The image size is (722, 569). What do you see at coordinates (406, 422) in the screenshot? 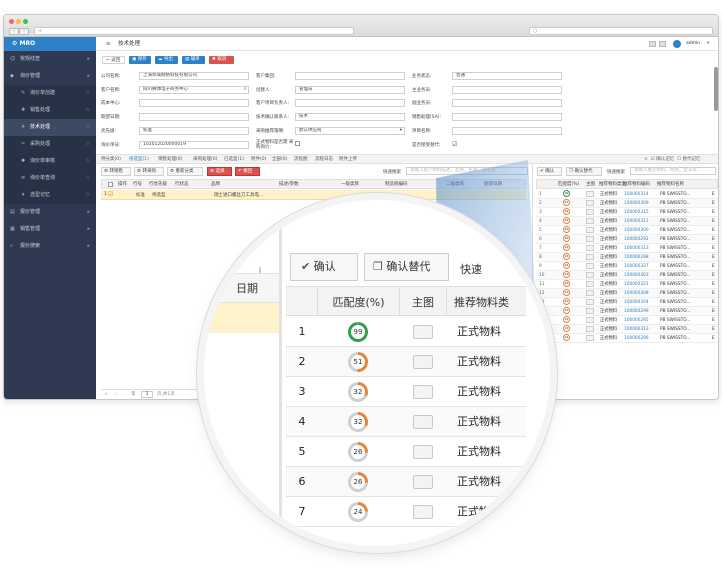
I see `mag-table-row: 4 32 正式物料` at bounding box center [406, 422].